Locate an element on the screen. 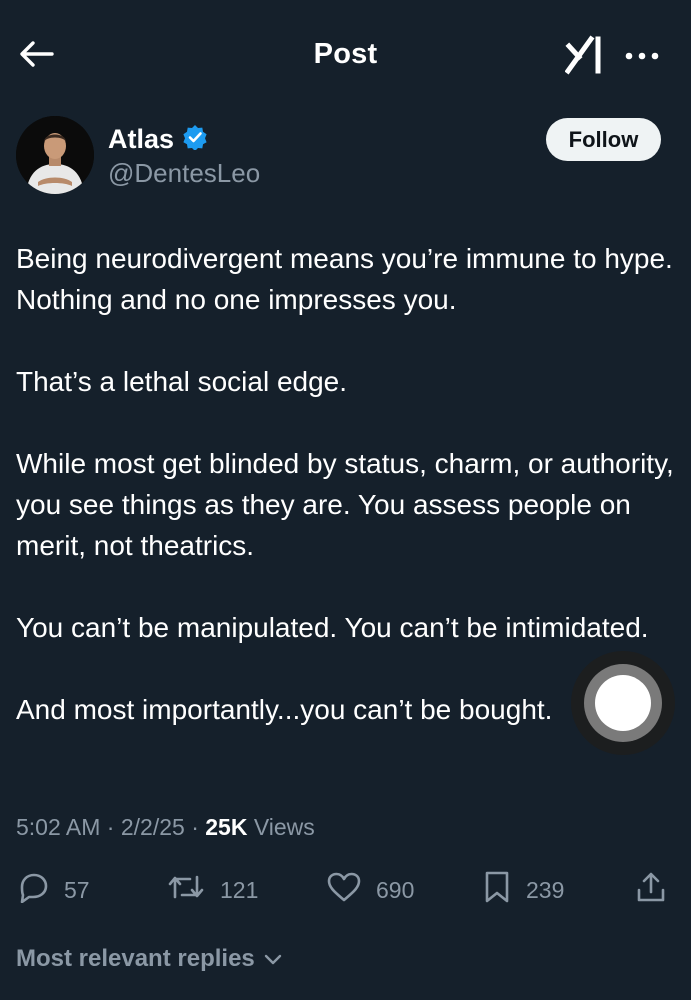 The height and width of the screenshot is (1000, 691). chevron-down-icon is located at coordinates (273, 959).